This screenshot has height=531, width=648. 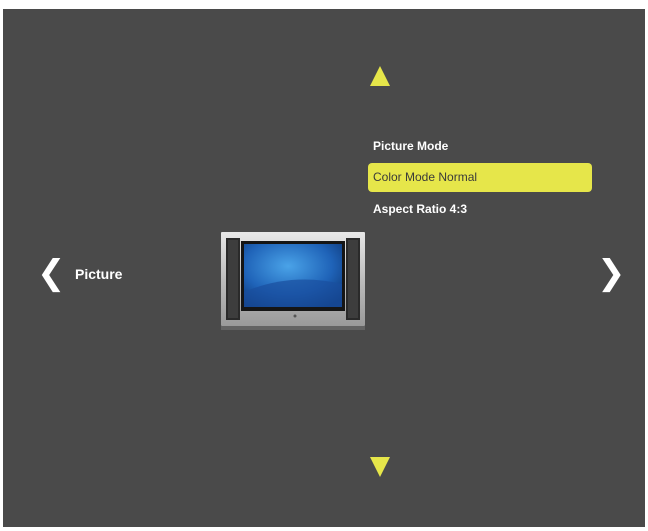 What do you see at coordinates (380, 76) in the screenshot?
I see `scroll-up-arrow-icon` at bounding box center [380, 76].